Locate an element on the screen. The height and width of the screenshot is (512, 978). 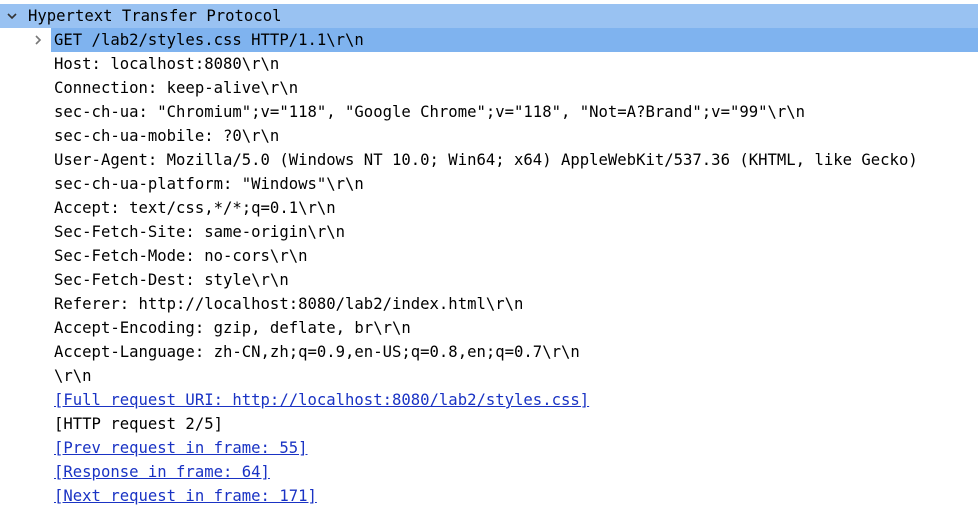
tree-row-prev-request: [Prev request in frame: 55] is located at coordinates (489, 448).